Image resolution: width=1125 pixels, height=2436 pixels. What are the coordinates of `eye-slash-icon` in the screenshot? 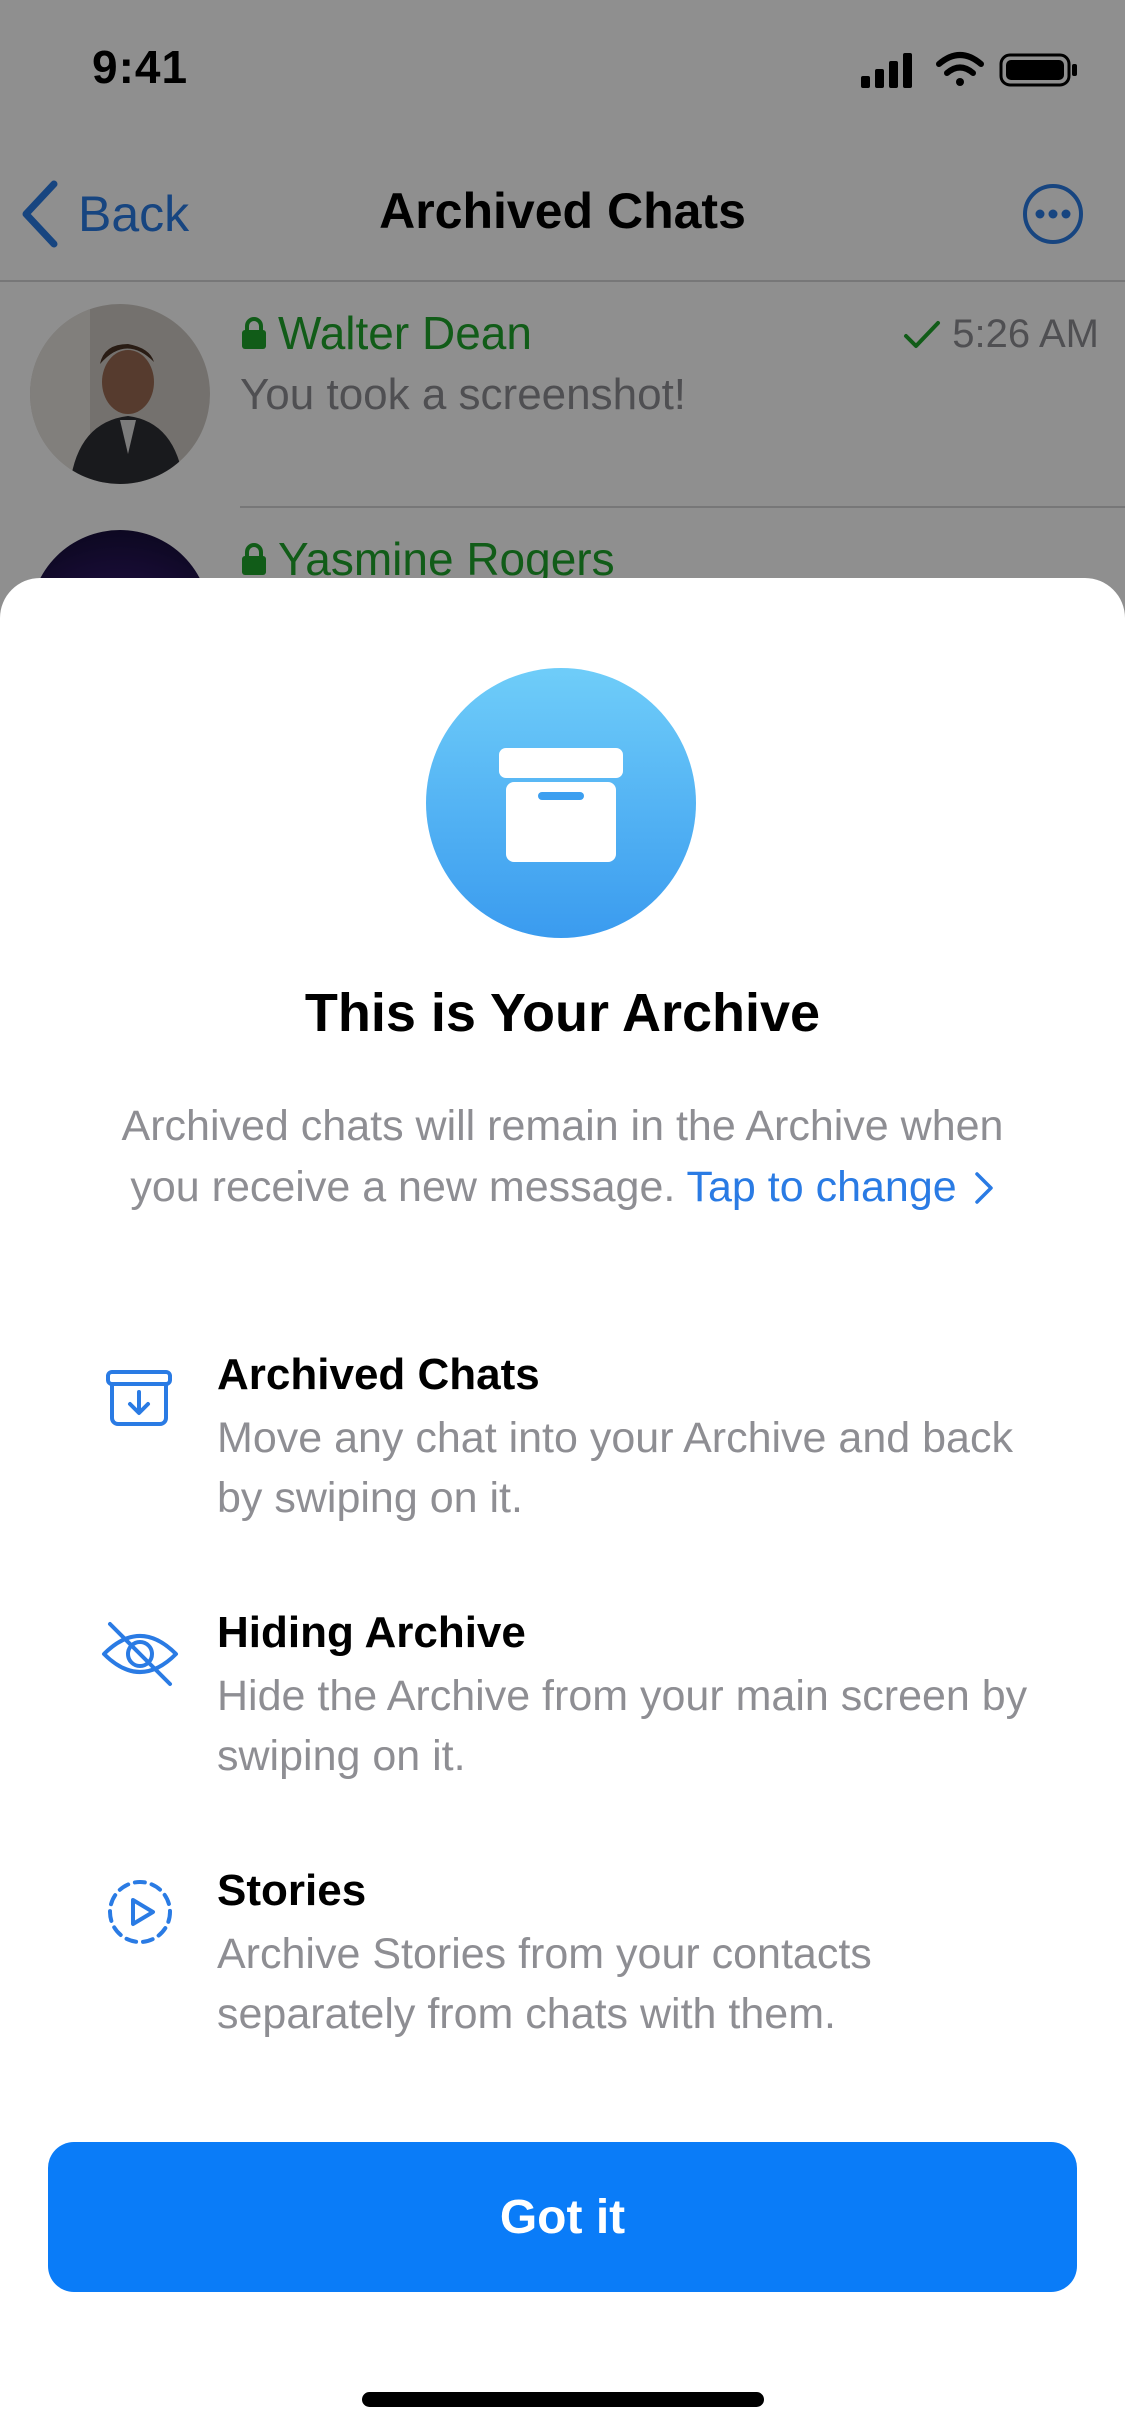 It's located at (140, 1654).